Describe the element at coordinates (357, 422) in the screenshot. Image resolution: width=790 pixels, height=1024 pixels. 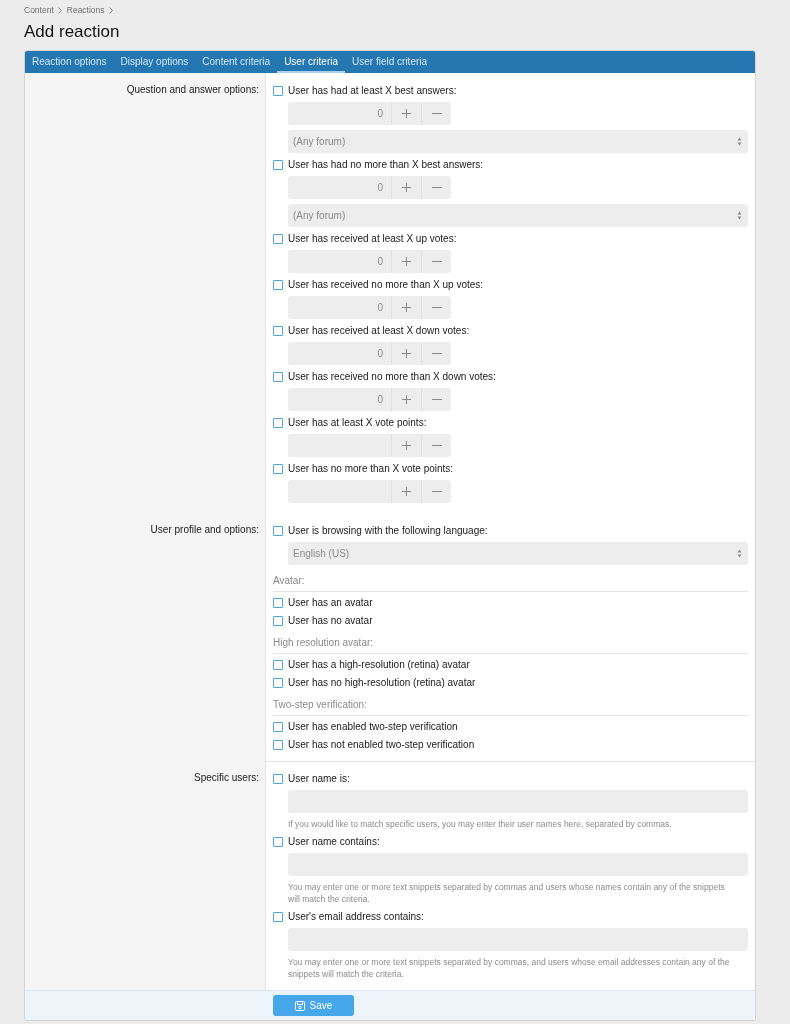
I see `option-label: User has at least X vote points:` at that location.